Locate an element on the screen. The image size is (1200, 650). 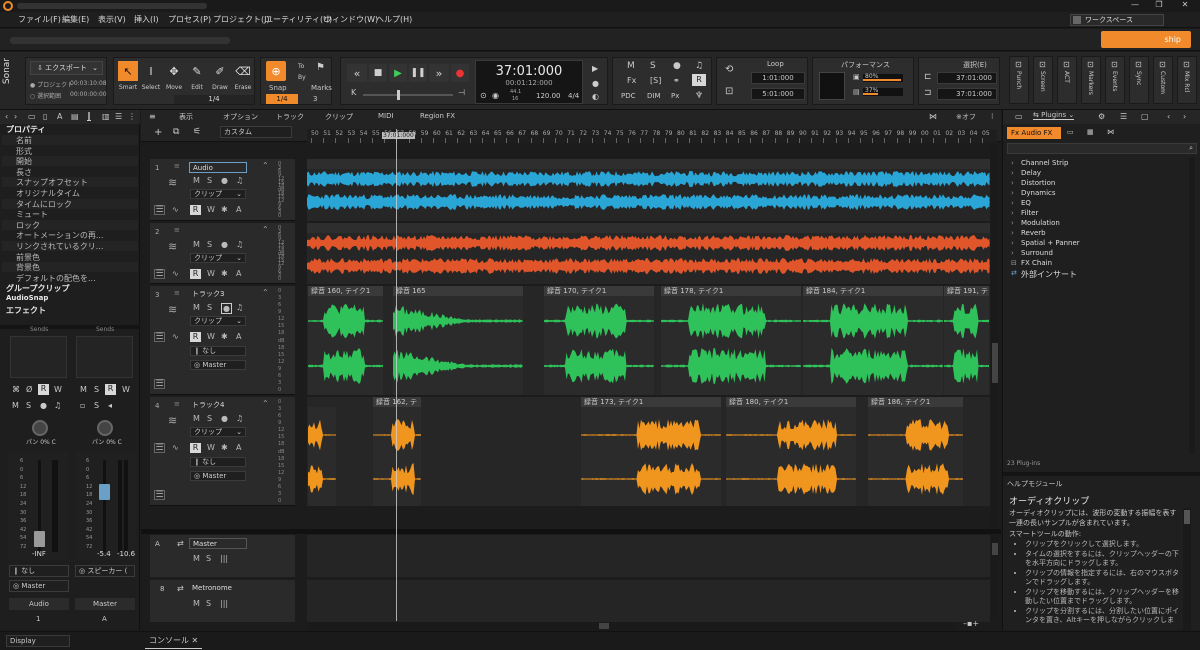
menu-insert: 挿入(I) is located at coordinates (146, 19).